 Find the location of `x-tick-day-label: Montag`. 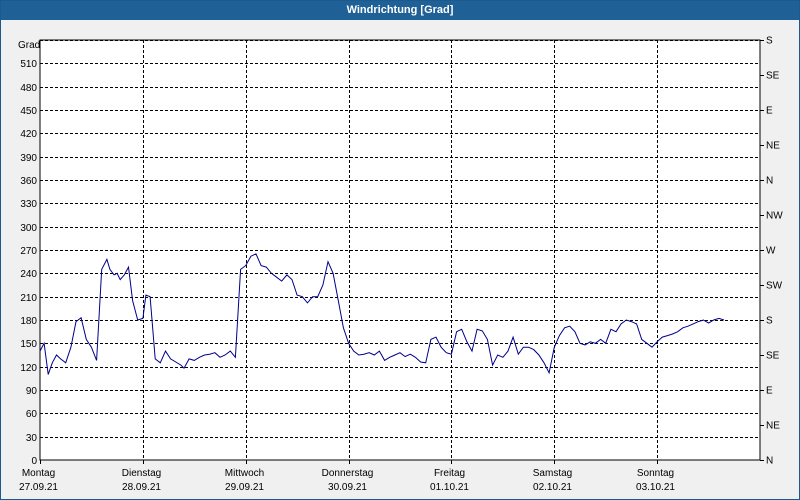

x-tick-day-label: Montag is located at coordinates (38, 473).